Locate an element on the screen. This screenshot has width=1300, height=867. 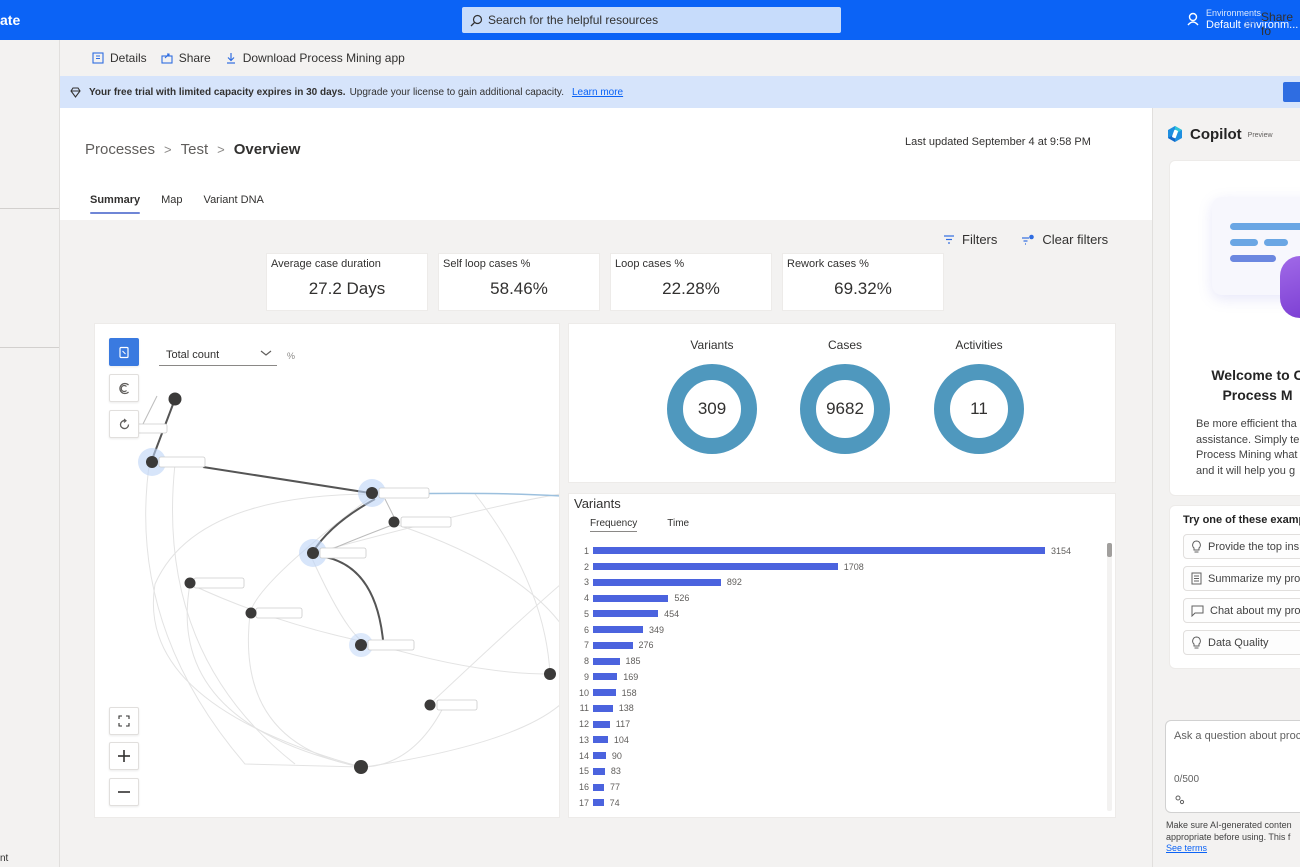
filters-button: Filters is located at coordinates (970, 239).